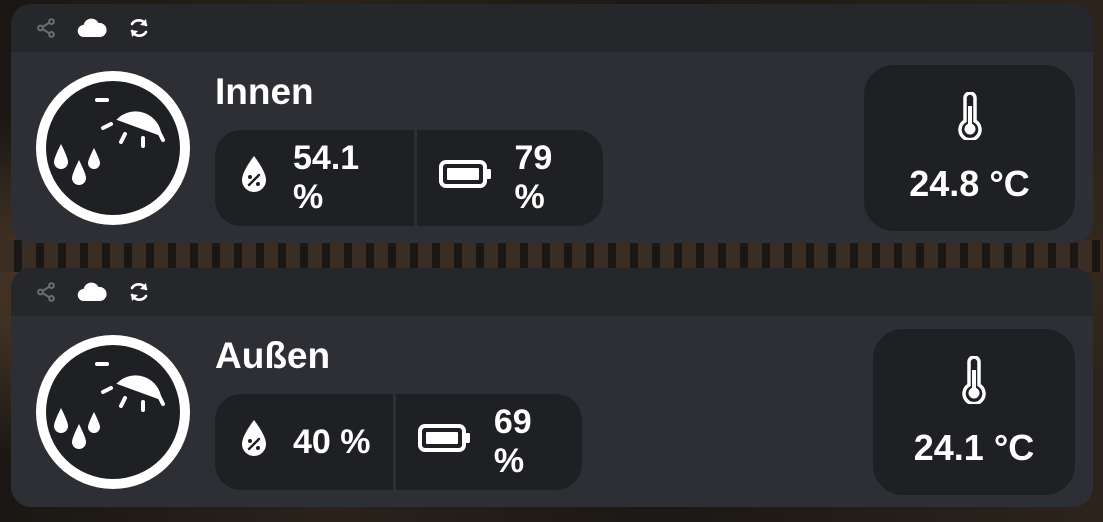 This screenshot has width=1103, height=522. I want to click on device-name: Innen, so click(264, 91).